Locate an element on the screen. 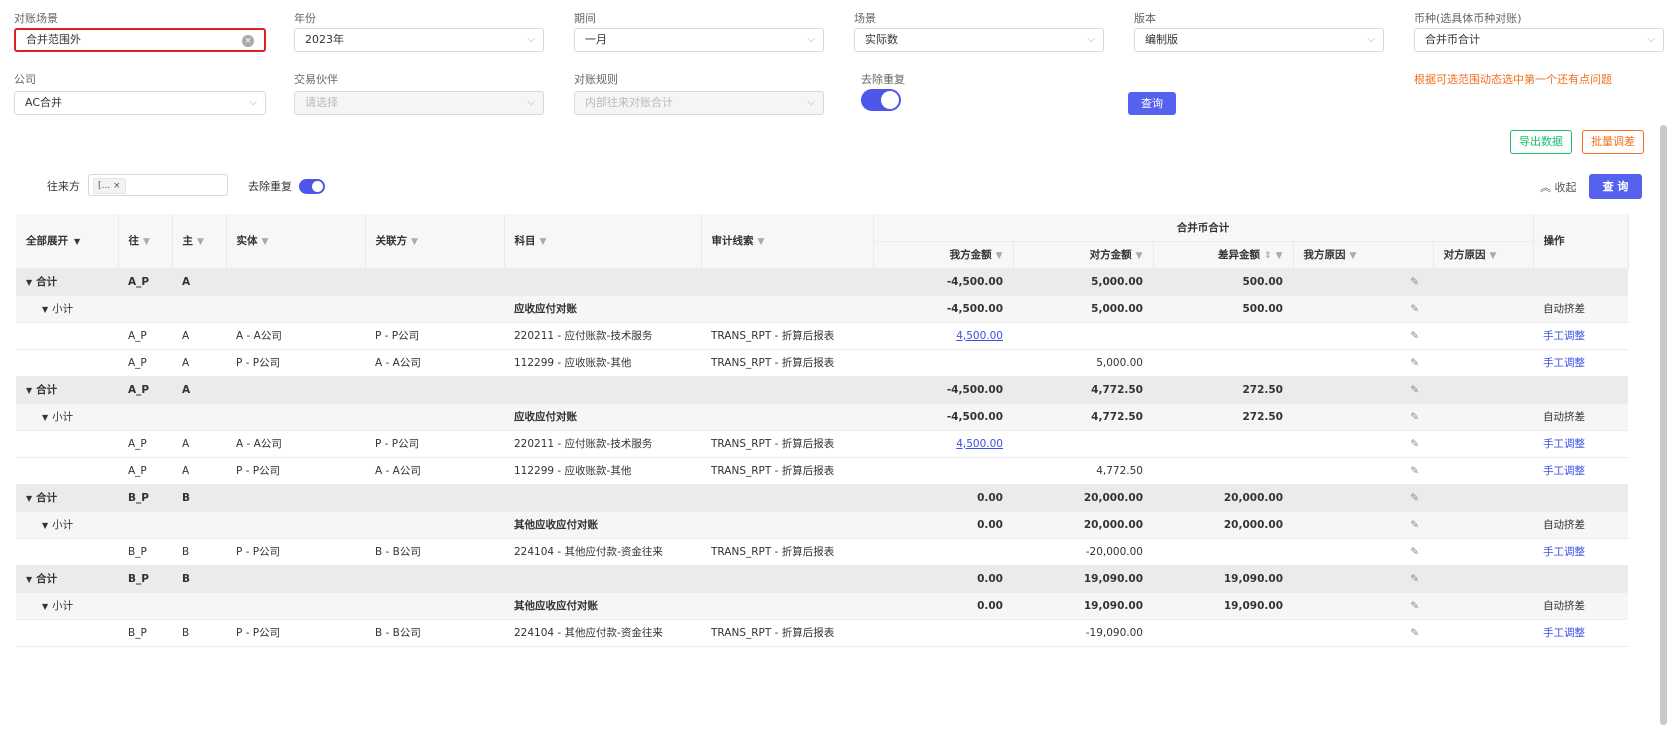 The width and height of the screenshot is (1669, 732). diff-cell: 272.50 is located at coordinates (1223, 390).